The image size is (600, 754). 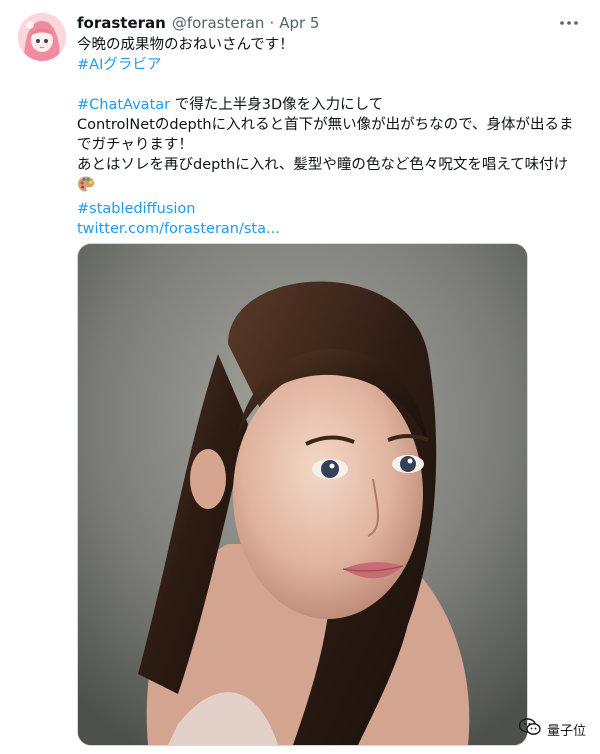 I want to click on tweet-header: forasteran @forasteran · Apr 5, so click(x=198, y=23).